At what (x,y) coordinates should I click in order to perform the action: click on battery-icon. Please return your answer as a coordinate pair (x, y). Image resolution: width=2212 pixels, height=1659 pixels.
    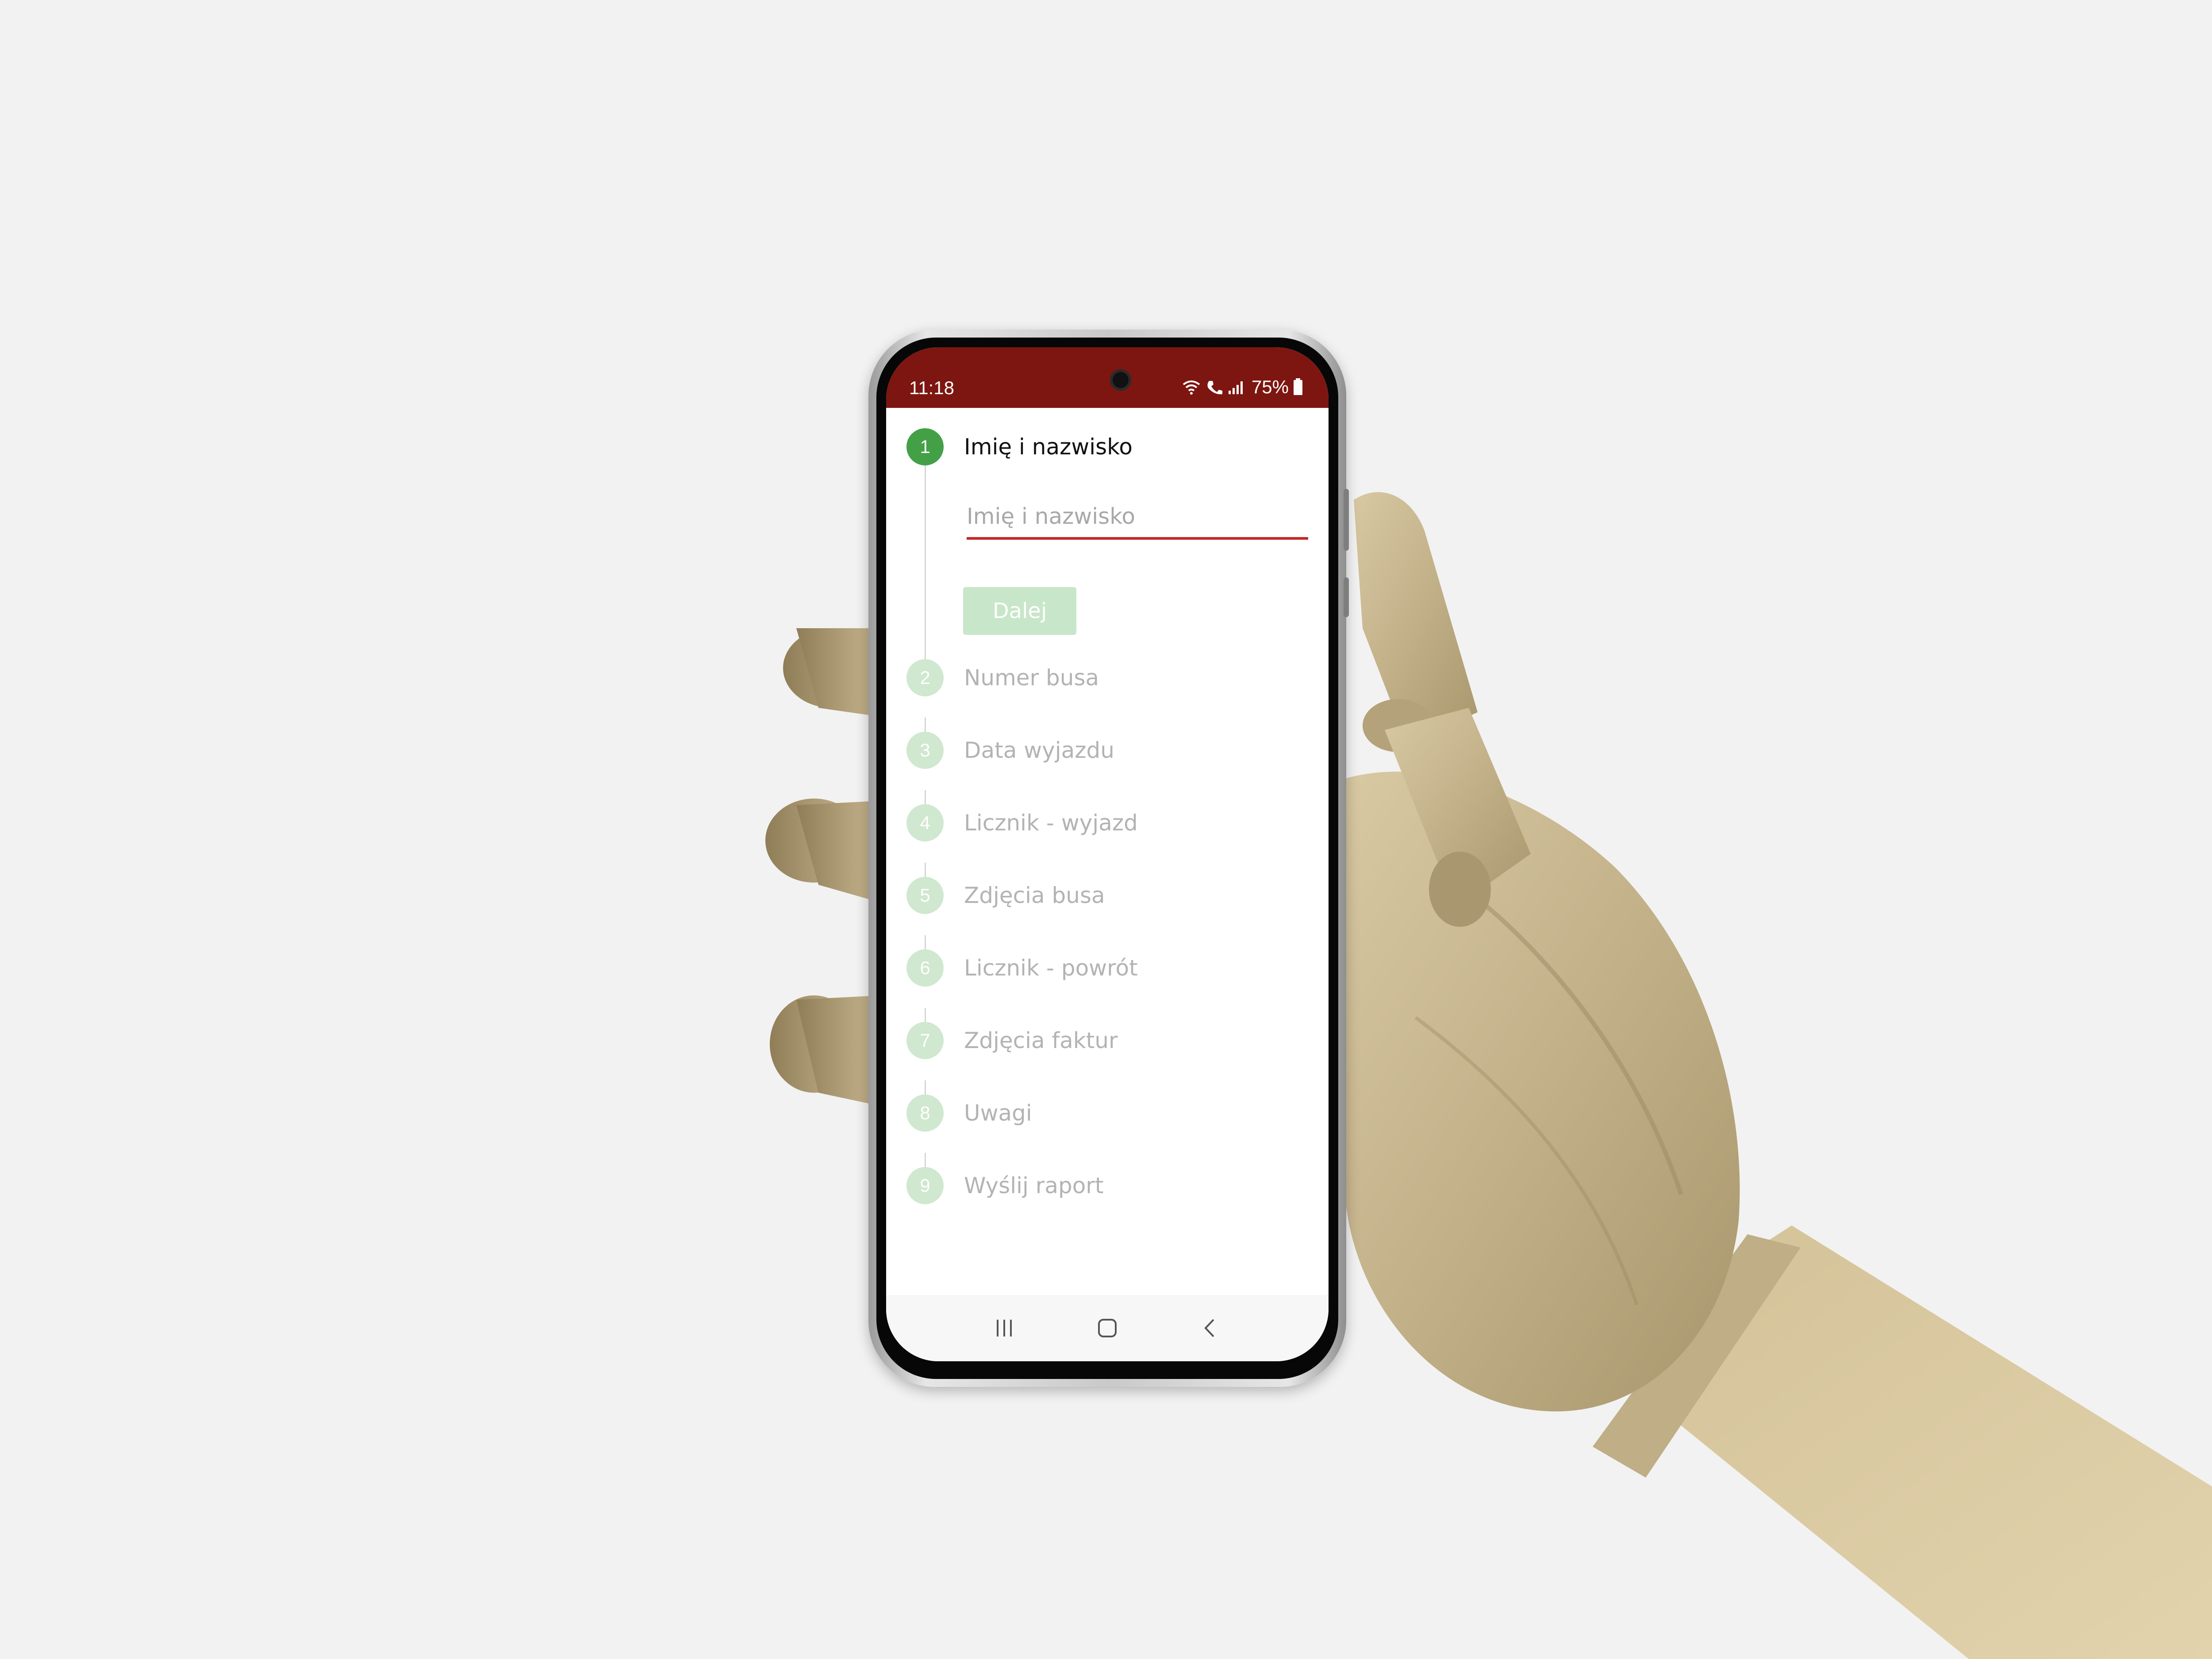
    Looking at the image, I should click on (1298, 387).